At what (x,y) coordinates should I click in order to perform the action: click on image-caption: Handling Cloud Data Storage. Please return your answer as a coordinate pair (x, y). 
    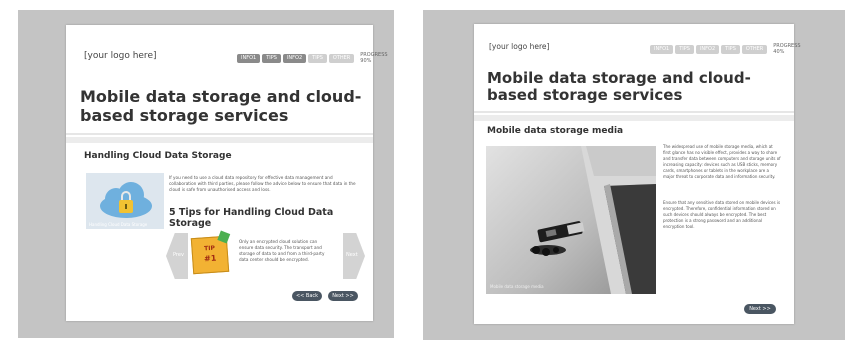
    Looking at the image, I should click on (118, 224).